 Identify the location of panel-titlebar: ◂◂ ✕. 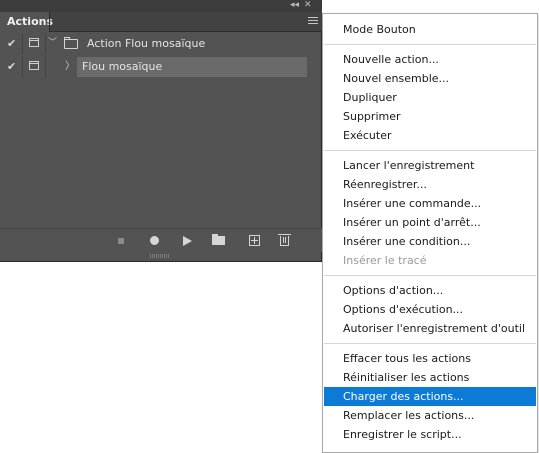
(161, 6).